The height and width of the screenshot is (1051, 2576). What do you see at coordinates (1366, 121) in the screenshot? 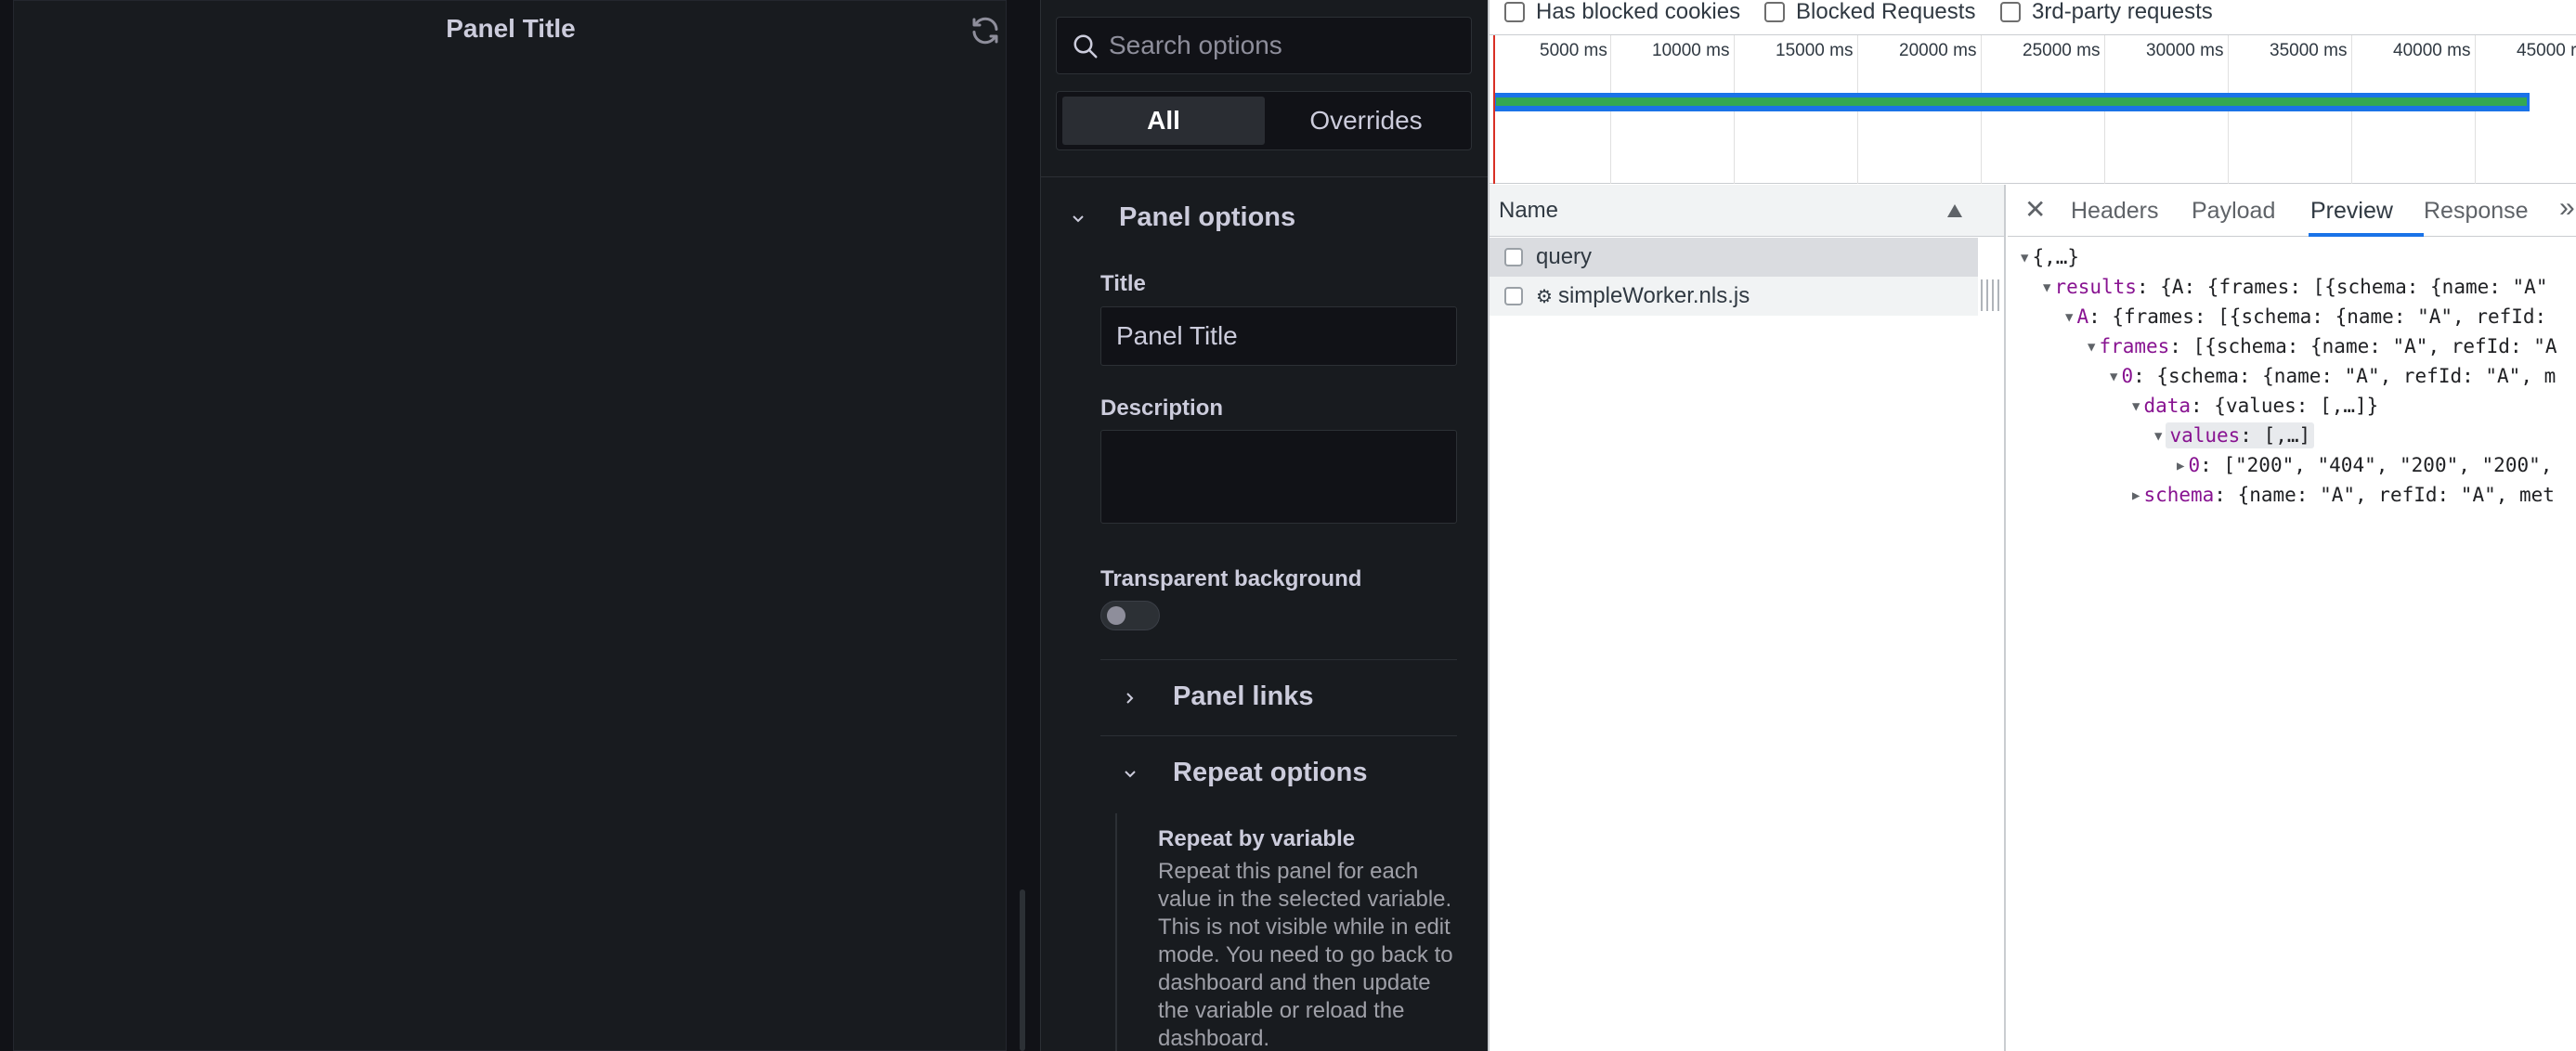
I see `tab-overrides: Overrides` at bounding box center [1366, 121].